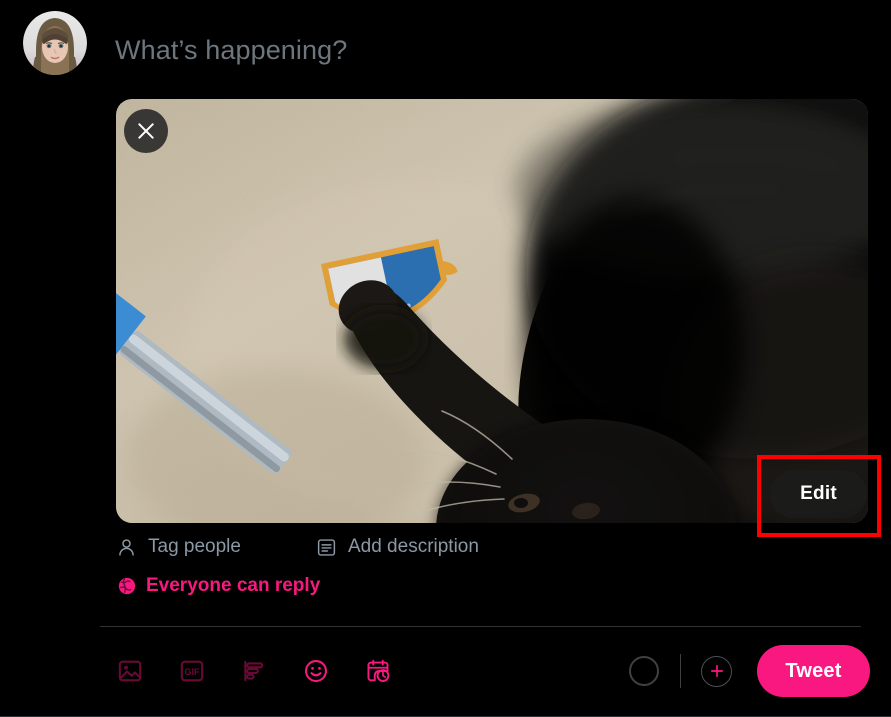  I want to click on media-upload-button, so click(130, 671).